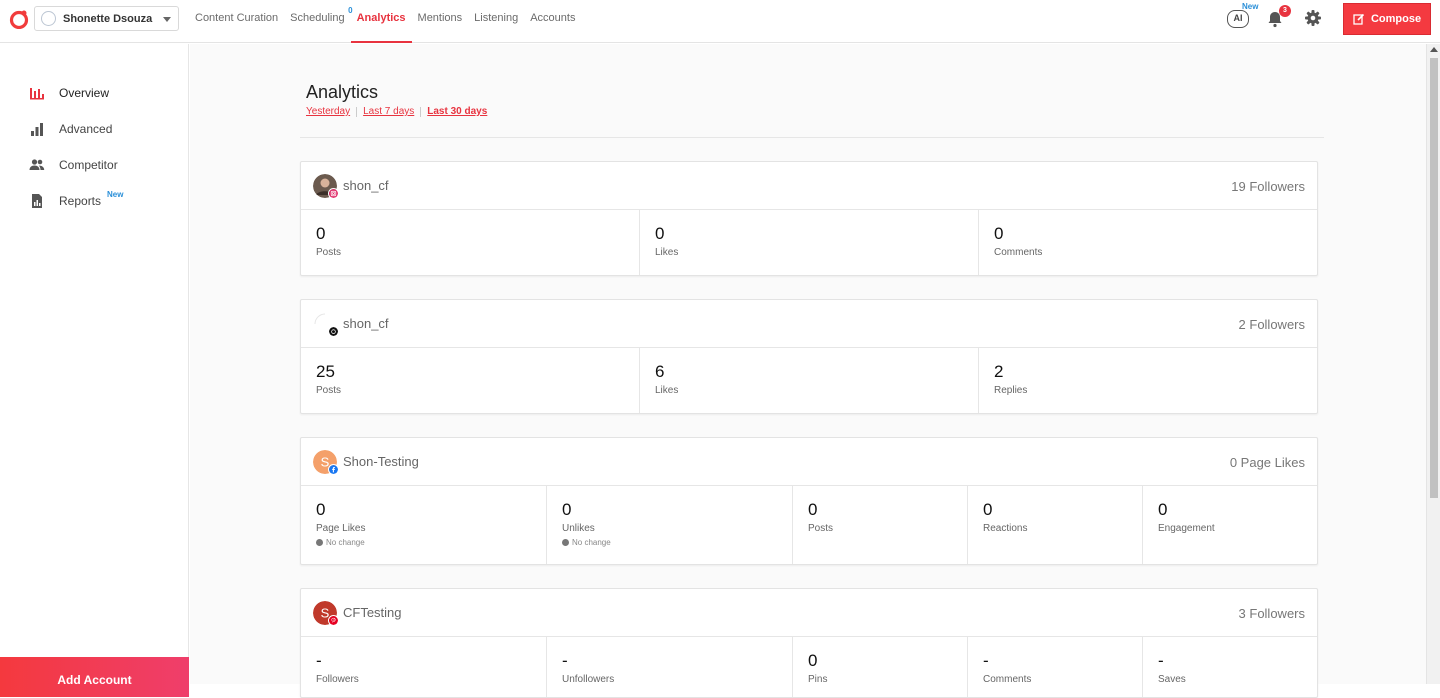 Image resolution: width=1440 pixels, height=698 pixels. I want to click on facebook-icon, so click(333, 469).